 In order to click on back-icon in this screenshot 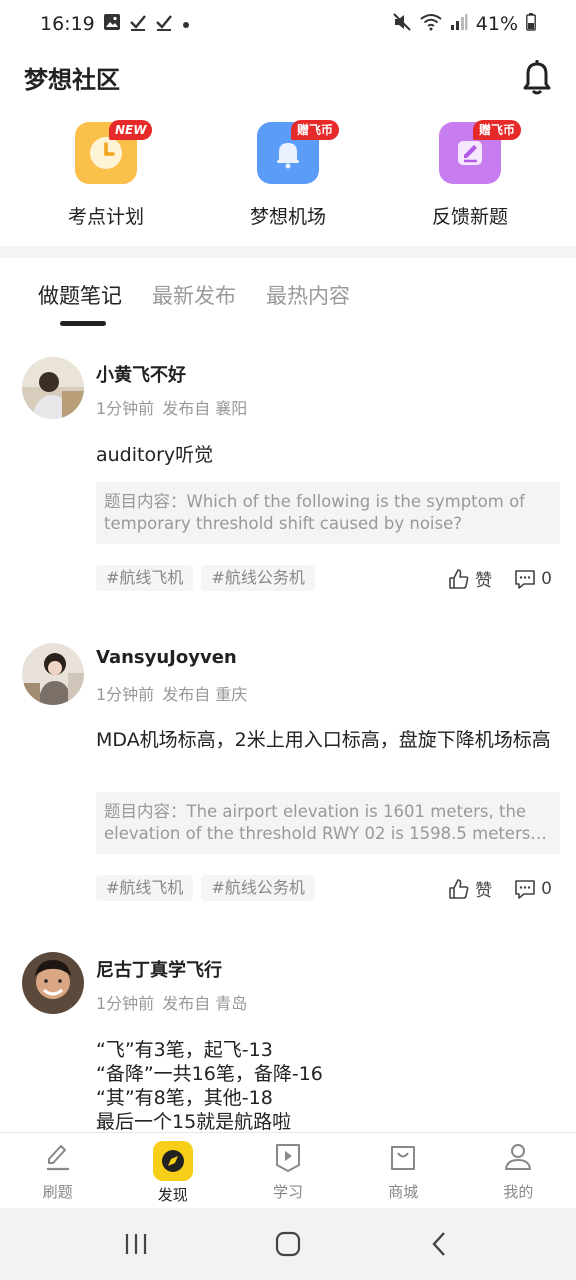, I will do `click(438, 1244)`.